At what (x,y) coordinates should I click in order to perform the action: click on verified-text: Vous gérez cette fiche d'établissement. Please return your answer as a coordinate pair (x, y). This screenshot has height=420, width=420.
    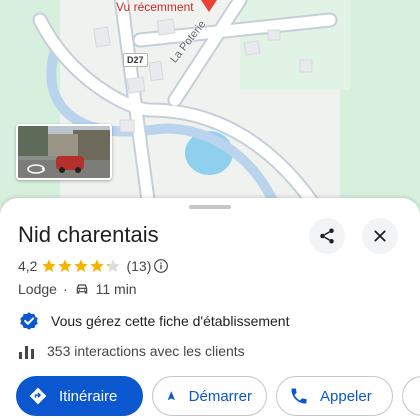
    Looking at the image, I should click on (170, 321).